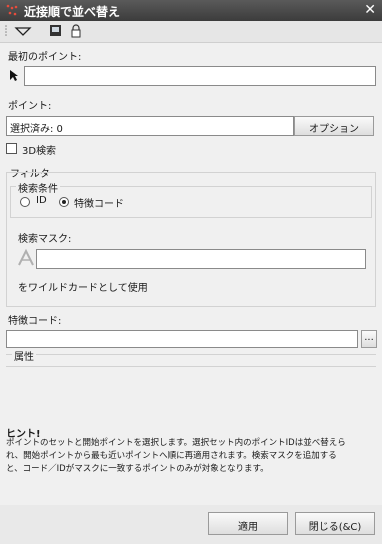 The image size is (382, 544). What do you see at coordinates (64, 202) in the screenshot?
I see `radio-feature-code` at bounding box center [64, 202].